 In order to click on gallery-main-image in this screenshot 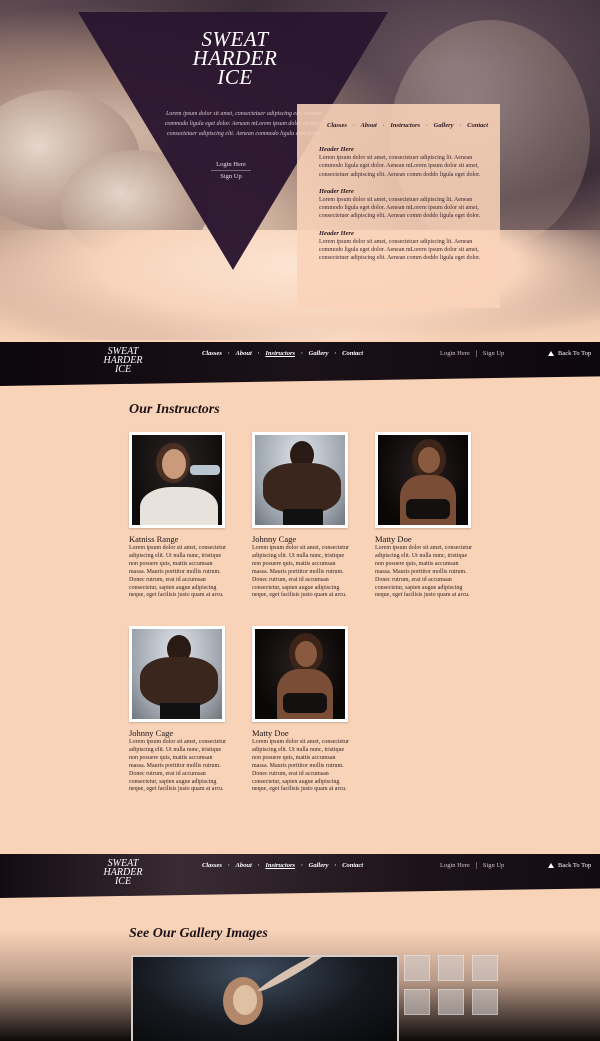, I will do `click(265, 998)`.